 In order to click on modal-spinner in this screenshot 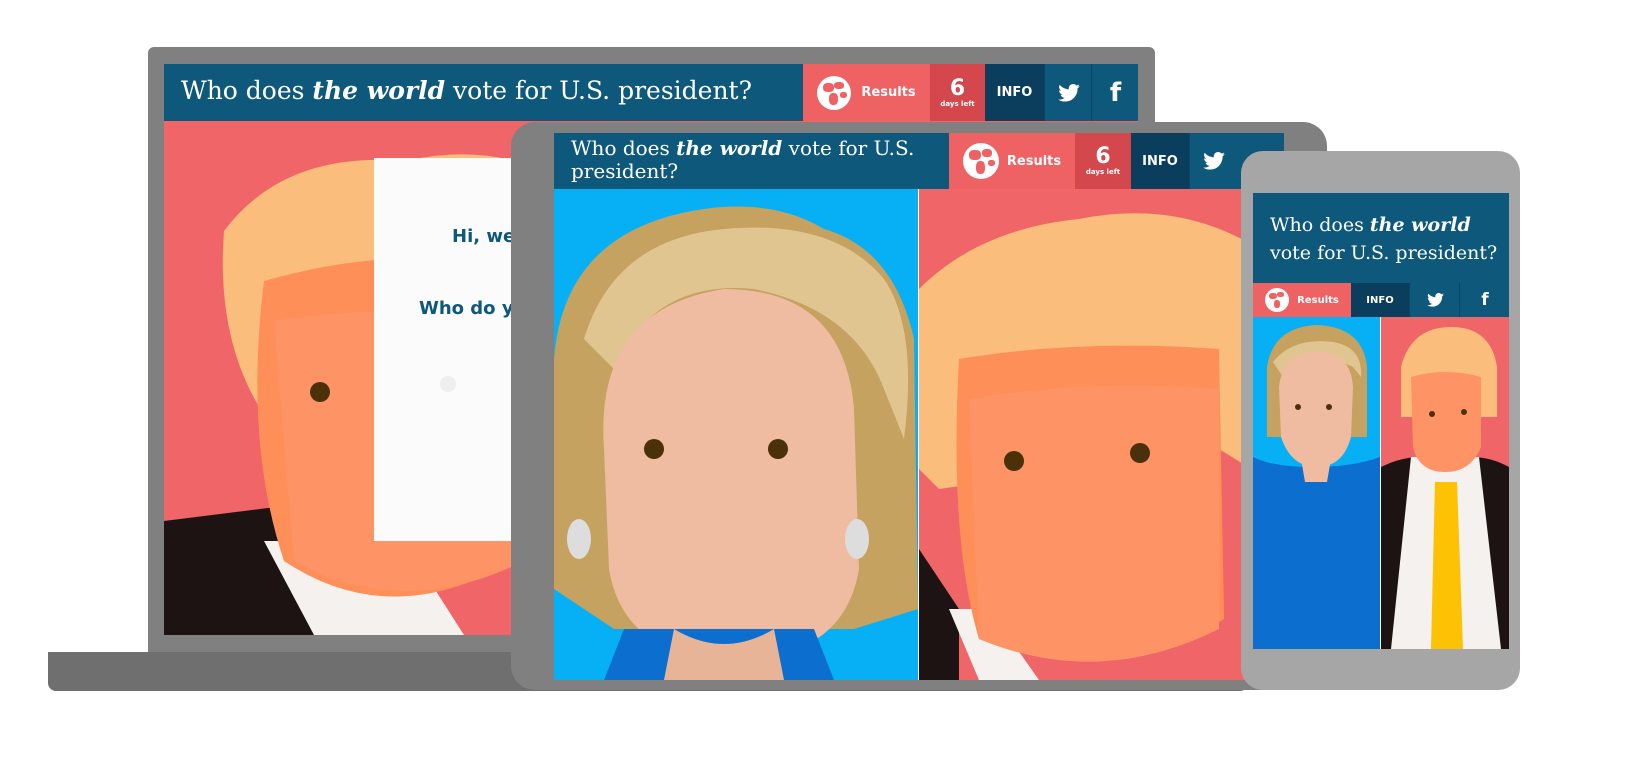, I will do `click(448, 384)`.